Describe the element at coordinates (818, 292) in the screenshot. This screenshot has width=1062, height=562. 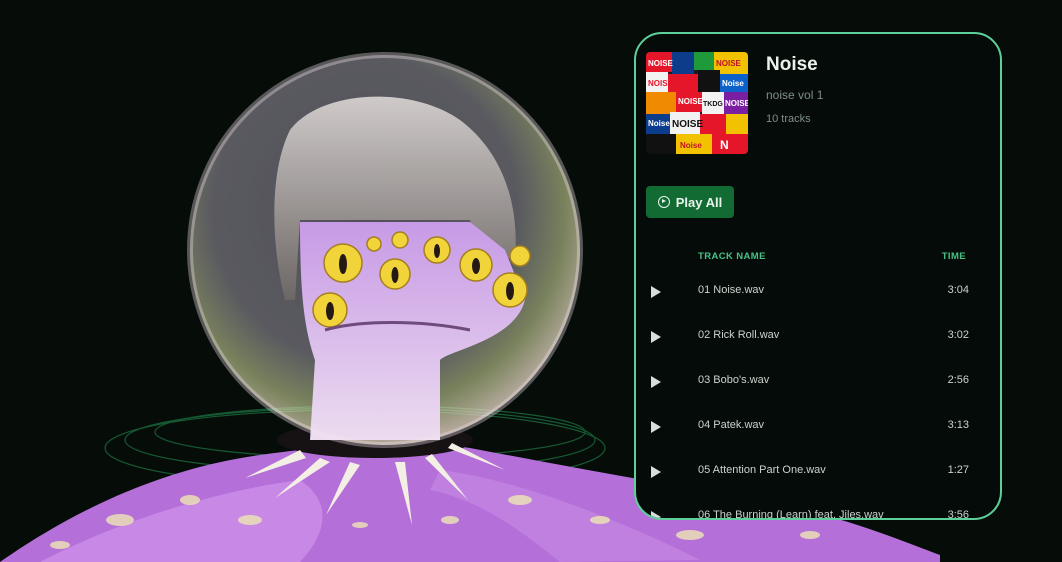
I see `track-row: 01 Noise.wav 3:04` at that location.